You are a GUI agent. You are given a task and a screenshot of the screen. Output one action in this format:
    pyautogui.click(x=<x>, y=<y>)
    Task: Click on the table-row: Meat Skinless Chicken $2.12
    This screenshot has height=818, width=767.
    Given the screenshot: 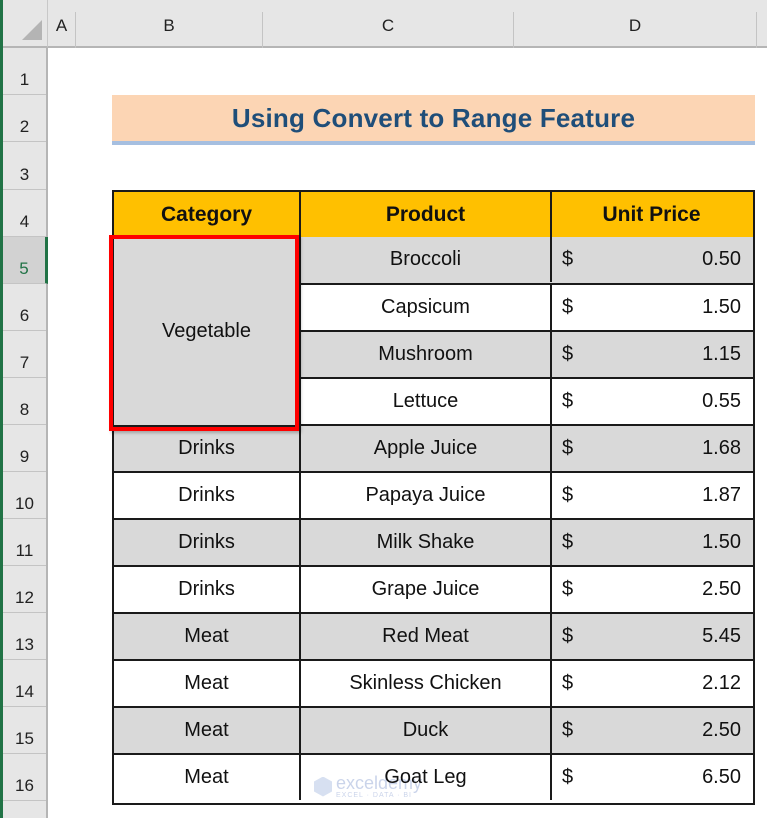 What is the action you would take?
    pyautogui.click(x=433, y=684)
    